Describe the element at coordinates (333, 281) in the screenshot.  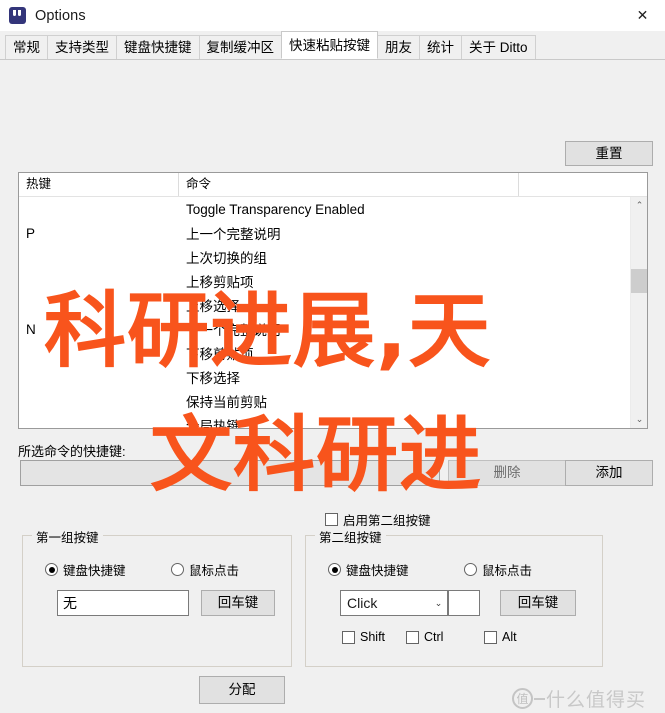
I see `table-row: 上移剪贴项` at that location.